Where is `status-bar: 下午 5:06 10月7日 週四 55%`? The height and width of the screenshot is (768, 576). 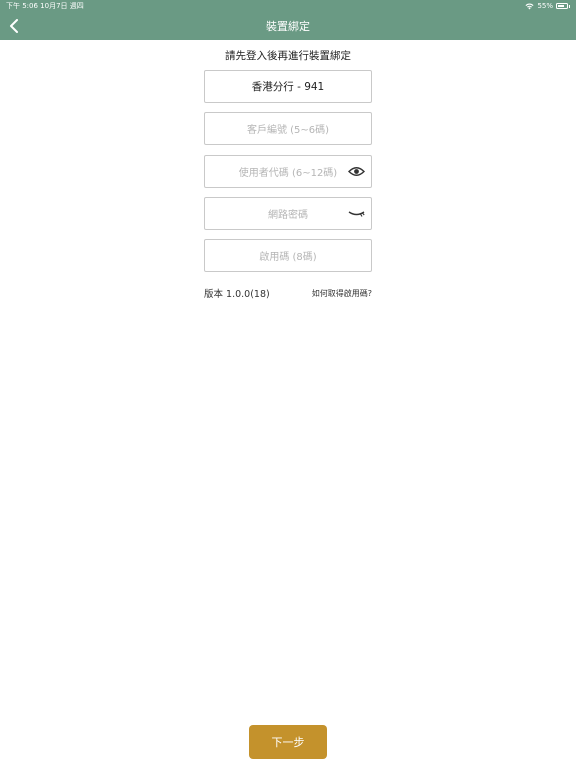 status-bar: 下午 5:06 10月7日 週四 55% is located at coordinates (288, 6).